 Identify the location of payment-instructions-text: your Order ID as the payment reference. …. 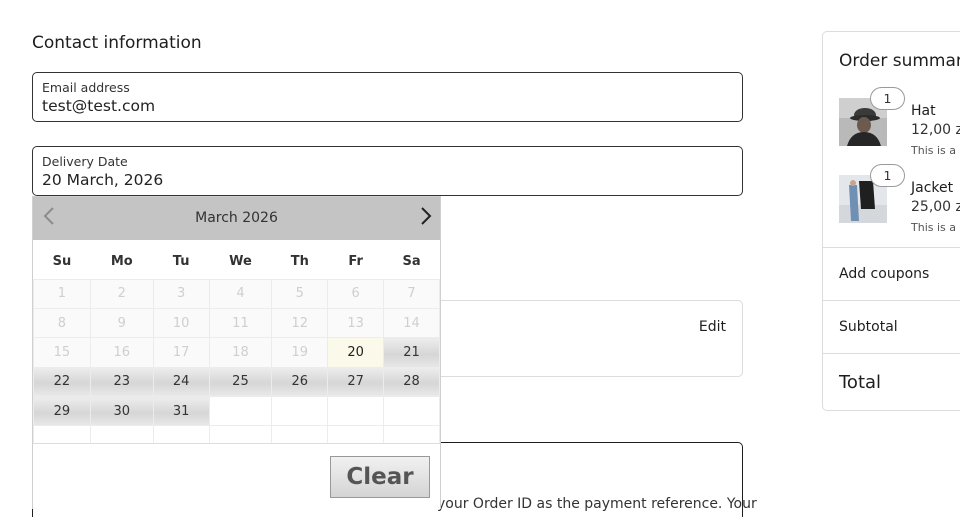
(597, 504).